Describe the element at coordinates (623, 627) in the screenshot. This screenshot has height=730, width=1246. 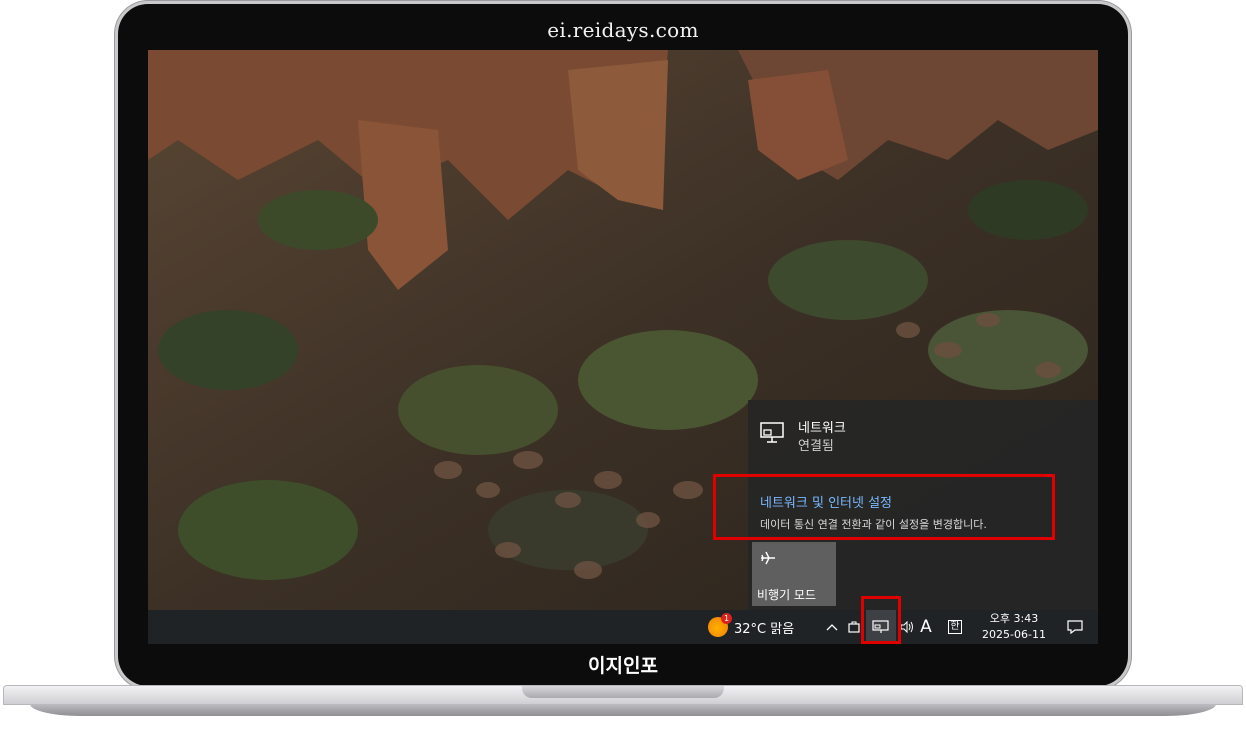
I see `taskbar: 1 32°C 맑음 A 한 오후 3:43 2025-06-11` at that location.